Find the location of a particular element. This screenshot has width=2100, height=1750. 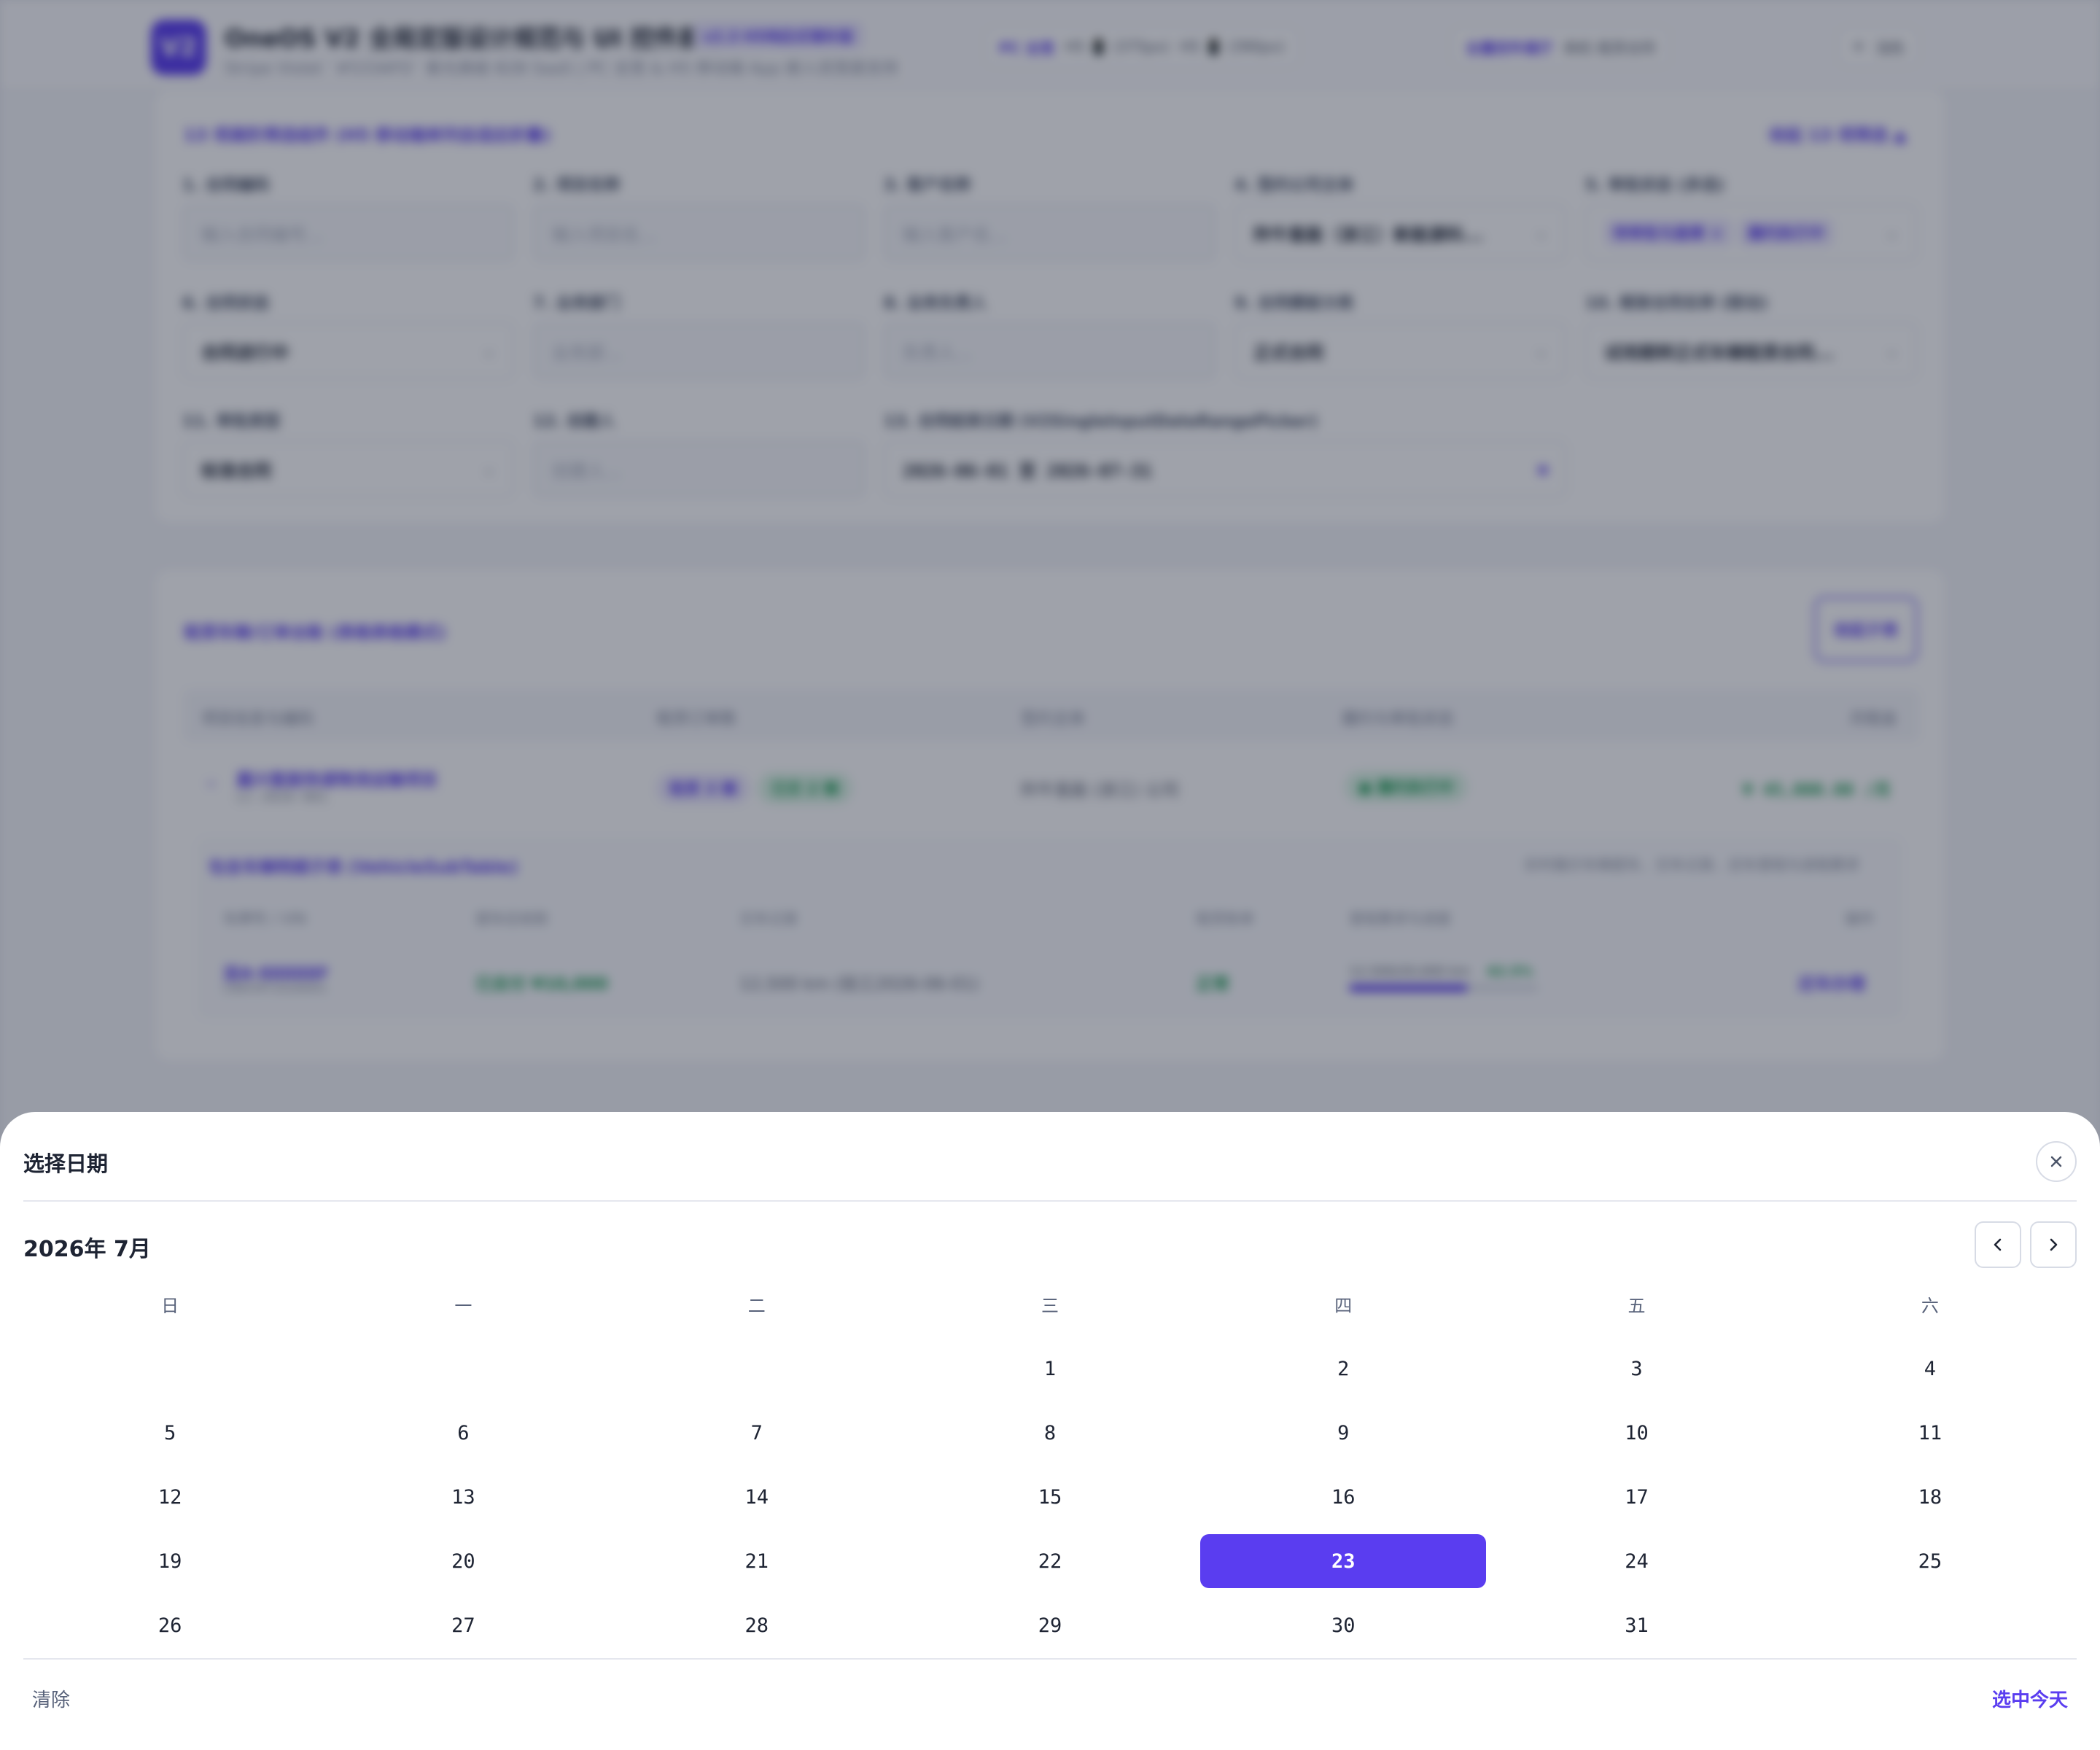

day-number: 6 is located at coordinates (463, 1432).